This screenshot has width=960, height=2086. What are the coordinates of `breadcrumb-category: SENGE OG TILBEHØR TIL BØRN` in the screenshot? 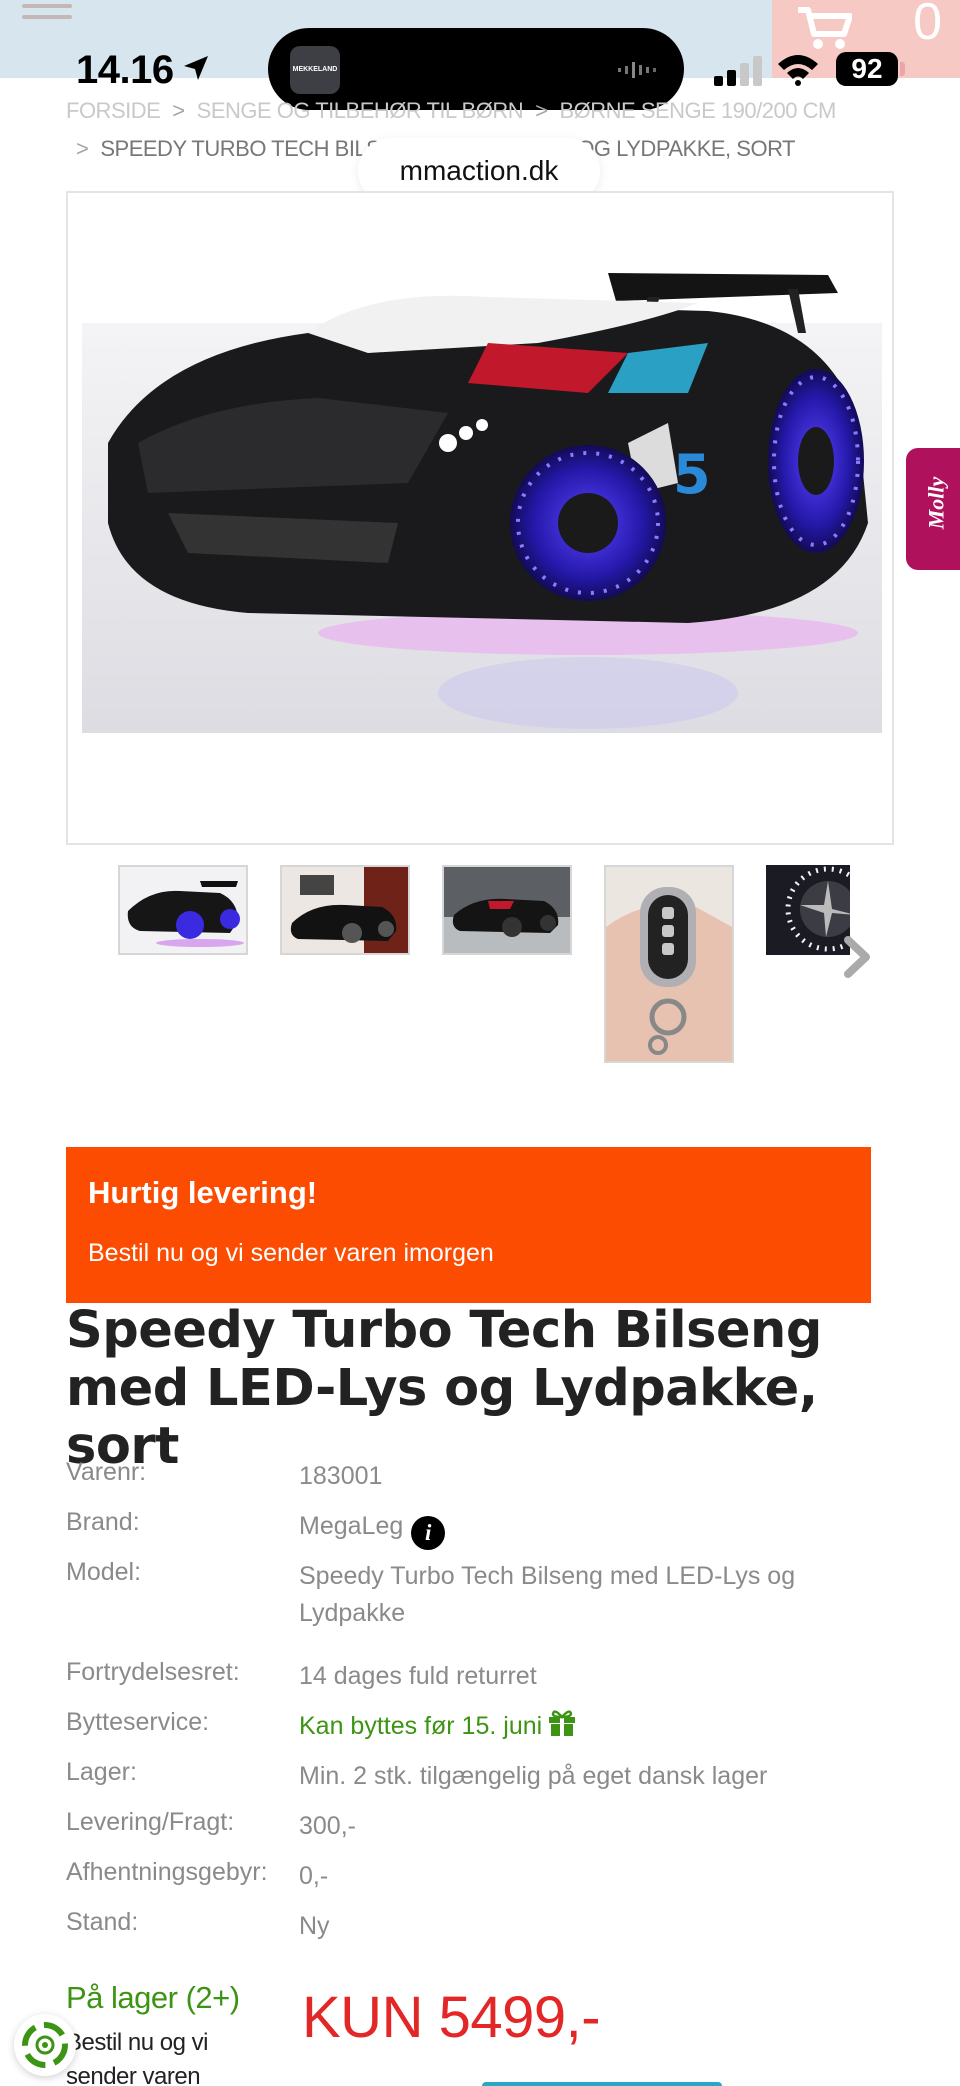 It's located at (360, 110).